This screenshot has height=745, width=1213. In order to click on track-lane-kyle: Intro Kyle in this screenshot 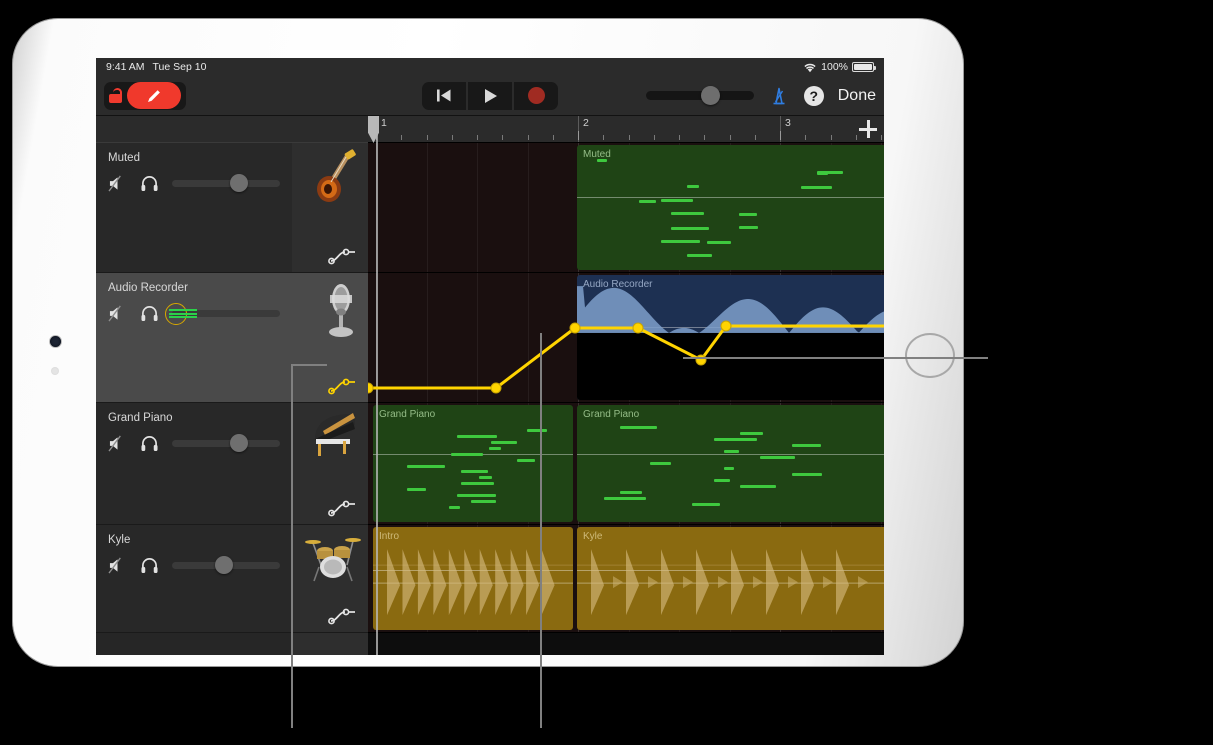, I will do `click(626, 579)`.